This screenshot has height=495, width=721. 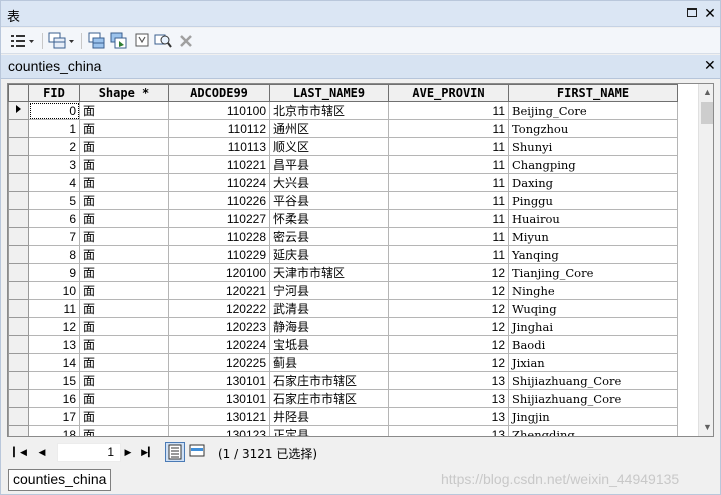 I want to click on scroll-down-icon: ▼, so click(x=706, y=427).